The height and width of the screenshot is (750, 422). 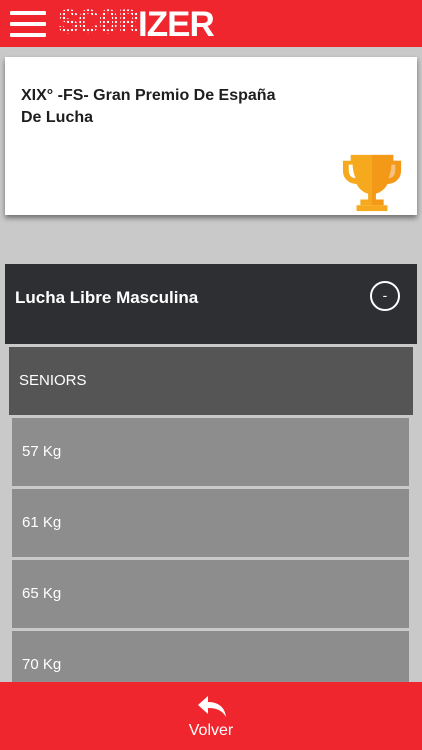 What do you see at coordinates (210, 594) in the screenshot?
I see `weight-row: 65 Kg` at bounding box center [210, 594].